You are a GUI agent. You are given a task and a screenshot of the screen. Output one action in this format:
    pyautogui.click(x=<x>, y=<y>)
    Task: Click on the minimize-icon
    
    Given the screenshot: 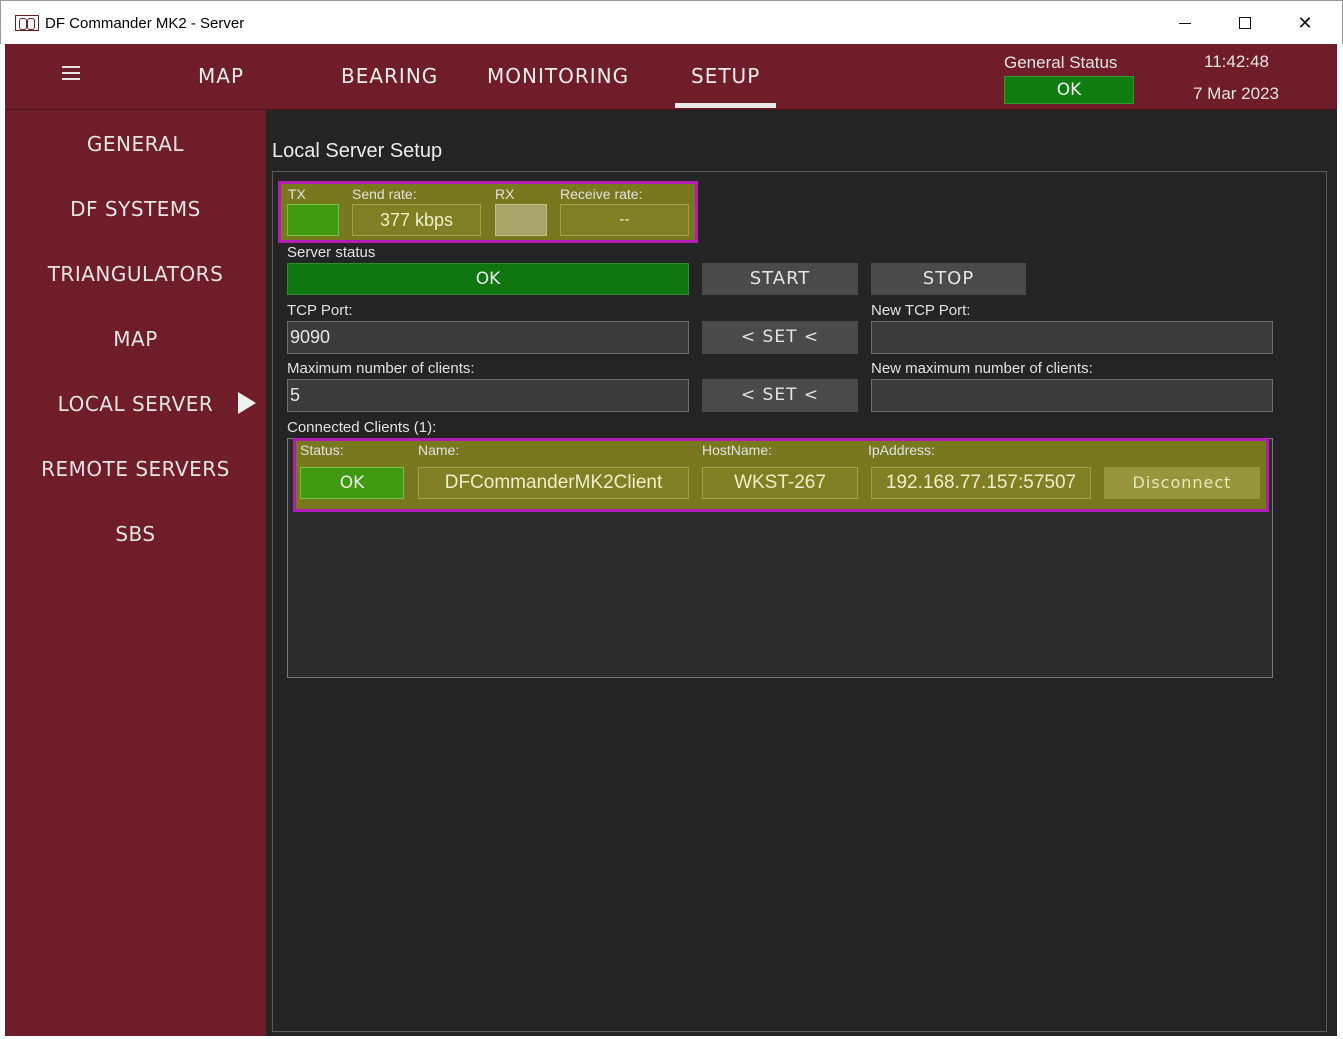 What is the action you would take?
    pyautogui.click(x=1185, y=23)
    